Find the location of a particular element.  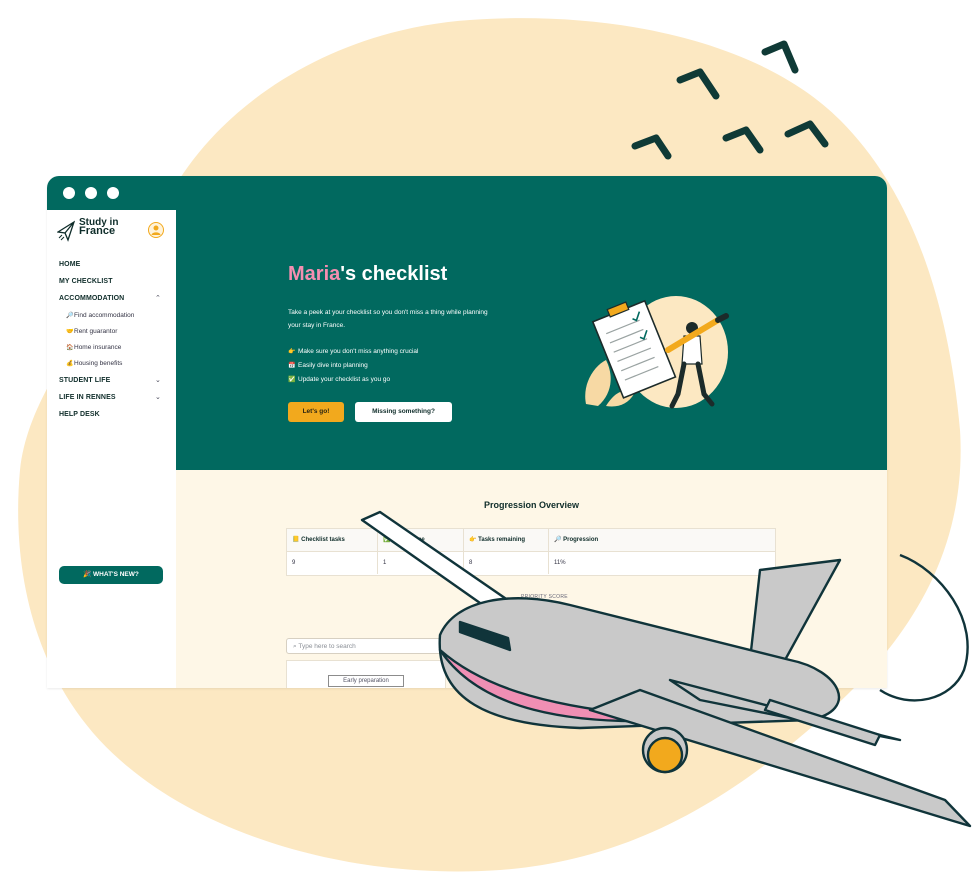

logo-line2: France is located at coordinates (97, 231).